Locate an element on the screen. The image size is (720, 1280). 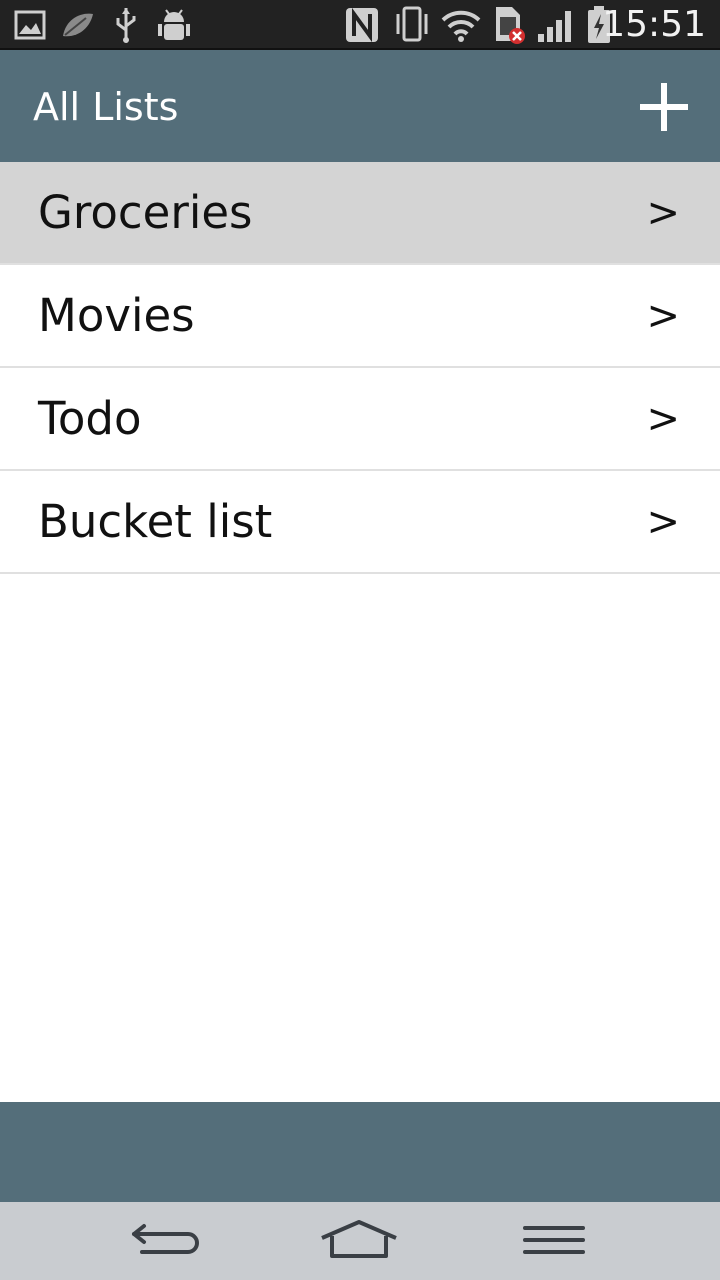
list-item-label: Movies is located at coordinates (116, 315).